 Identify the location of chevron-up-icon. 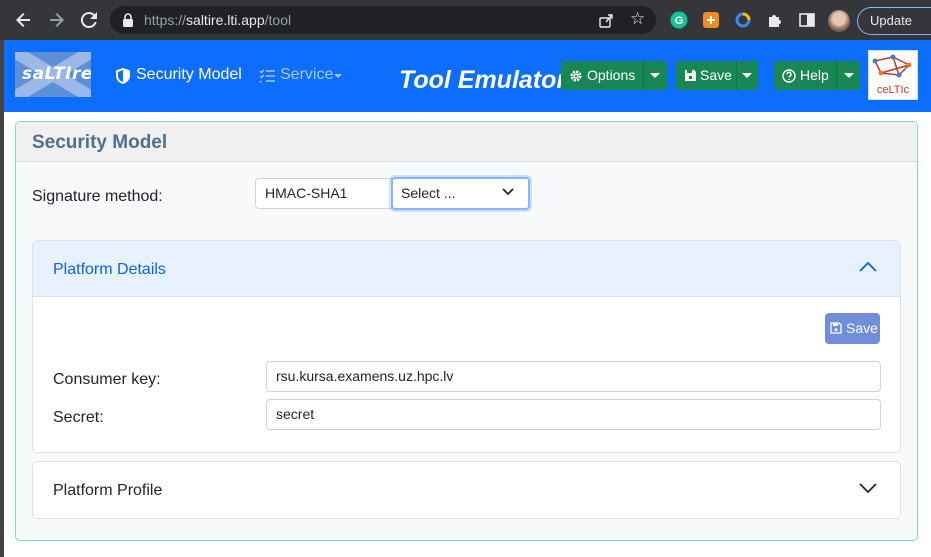
(868, 266).